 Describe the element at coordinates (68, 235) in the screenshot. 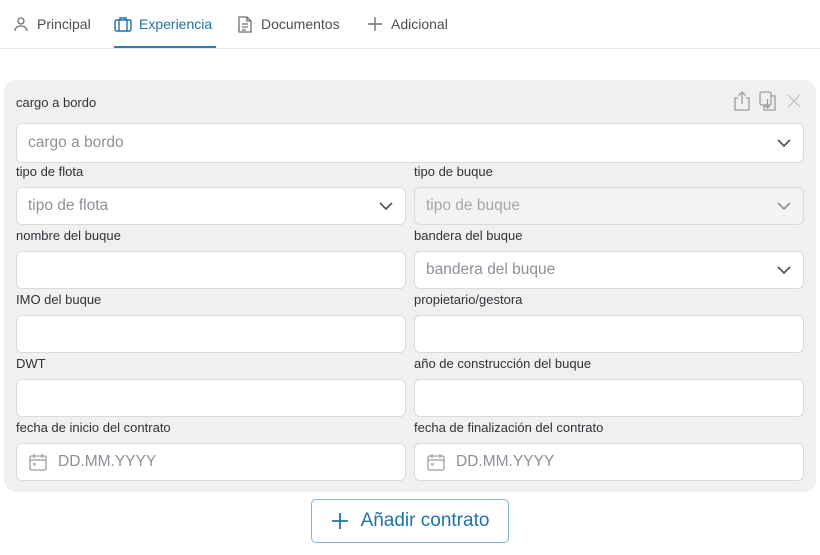

I see `nombre-buque-label: nombre del buque` at that location.